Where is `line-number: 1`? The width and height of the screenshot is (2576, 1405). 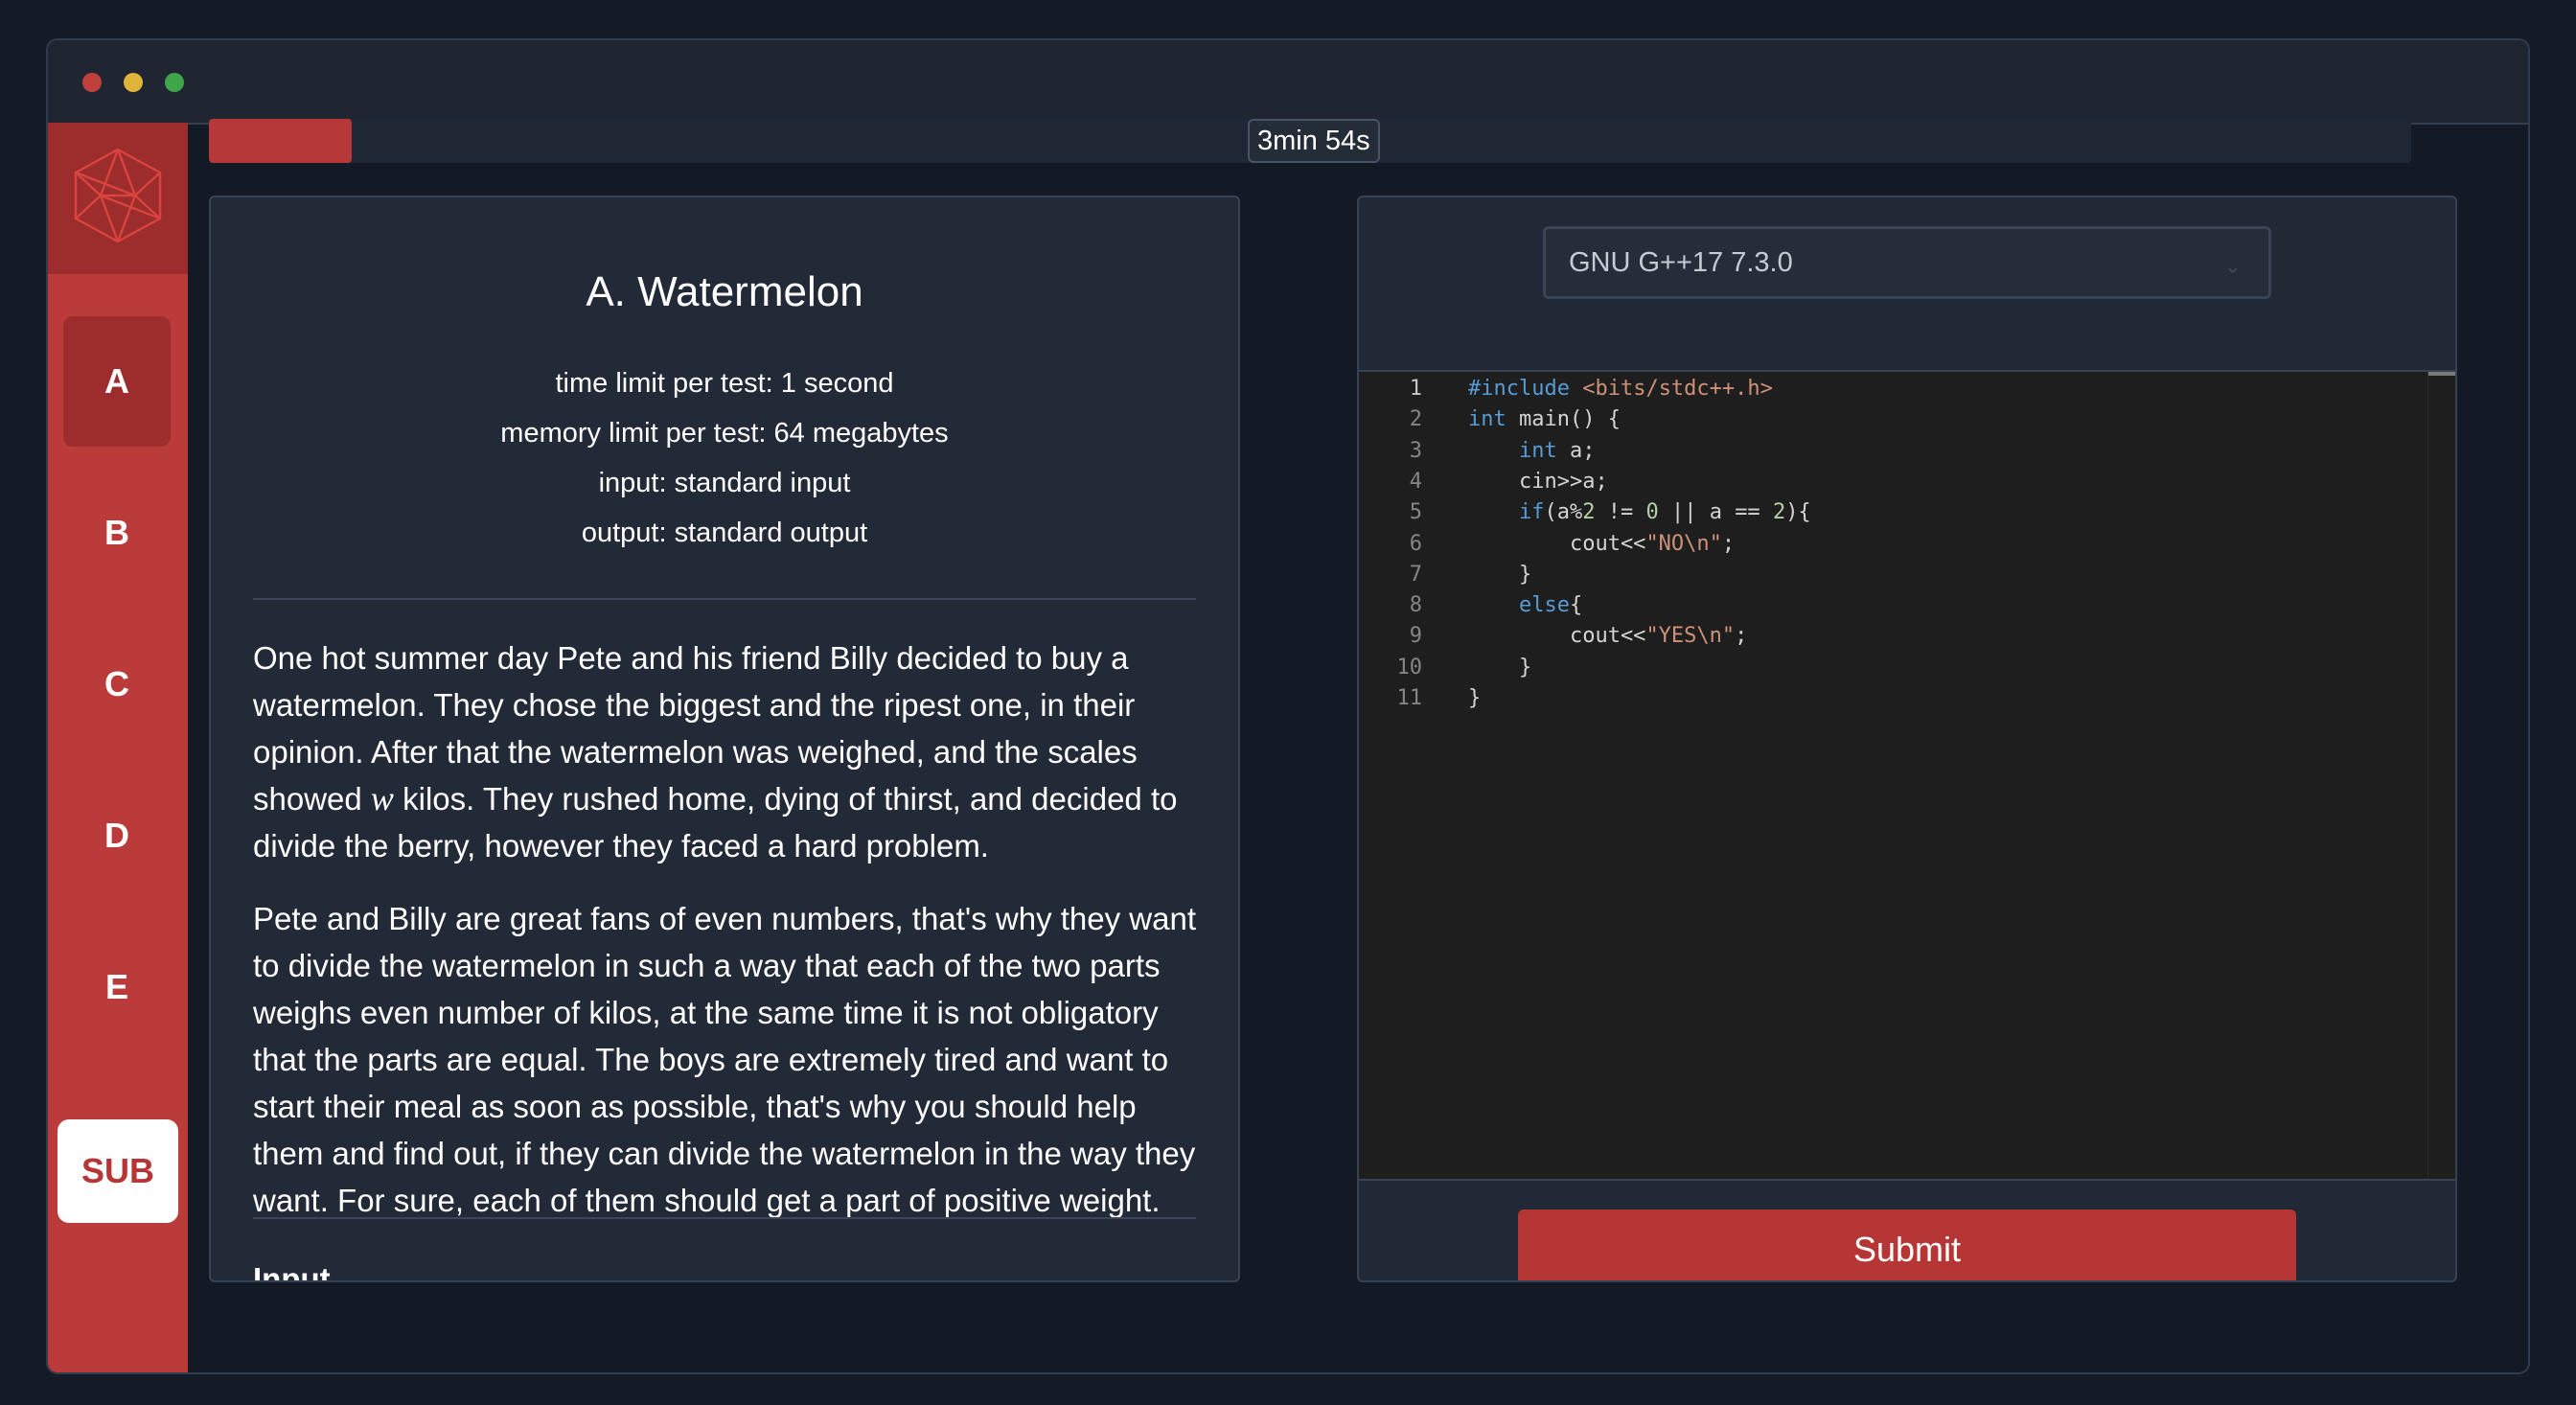
line-number: 1 is located at coordinates (1415, 389).